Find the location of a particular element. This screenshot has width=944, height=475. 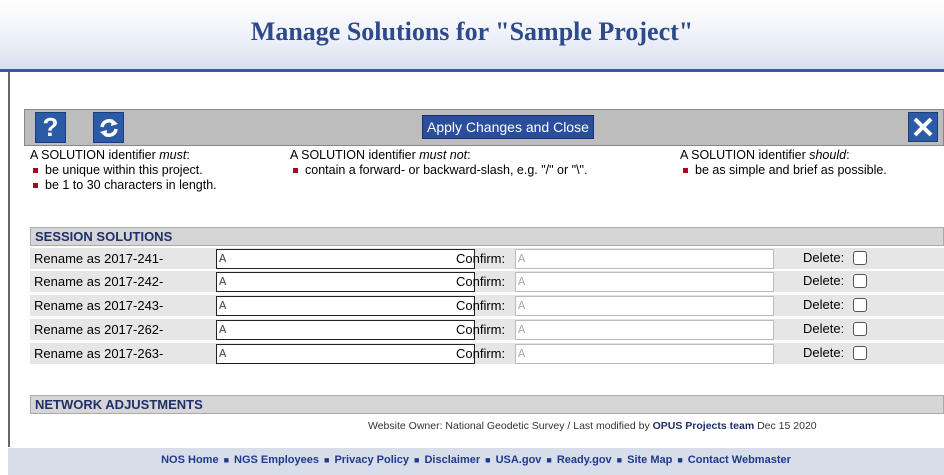

close-icon is located at coordinates (923, 127).